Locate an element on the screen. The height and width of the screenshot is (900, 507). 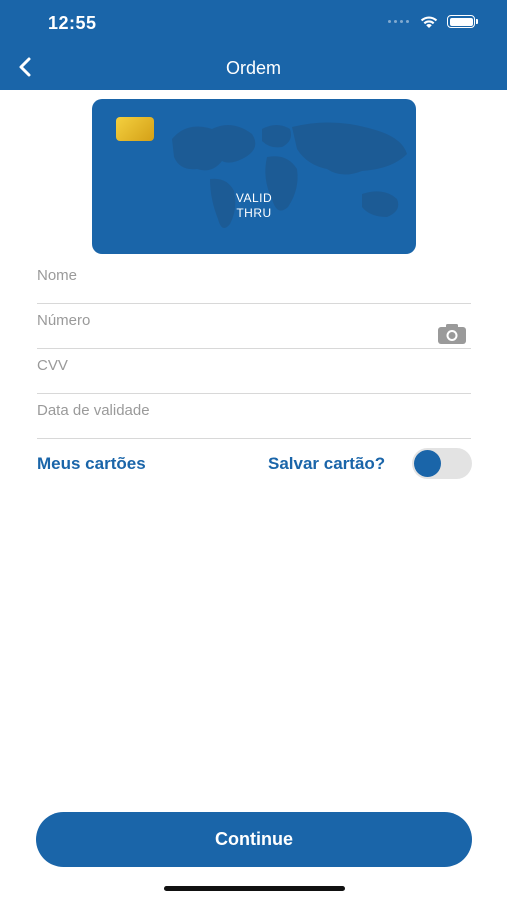
valid-thru-label: VALID THRU is located at coordinates (254, 206).